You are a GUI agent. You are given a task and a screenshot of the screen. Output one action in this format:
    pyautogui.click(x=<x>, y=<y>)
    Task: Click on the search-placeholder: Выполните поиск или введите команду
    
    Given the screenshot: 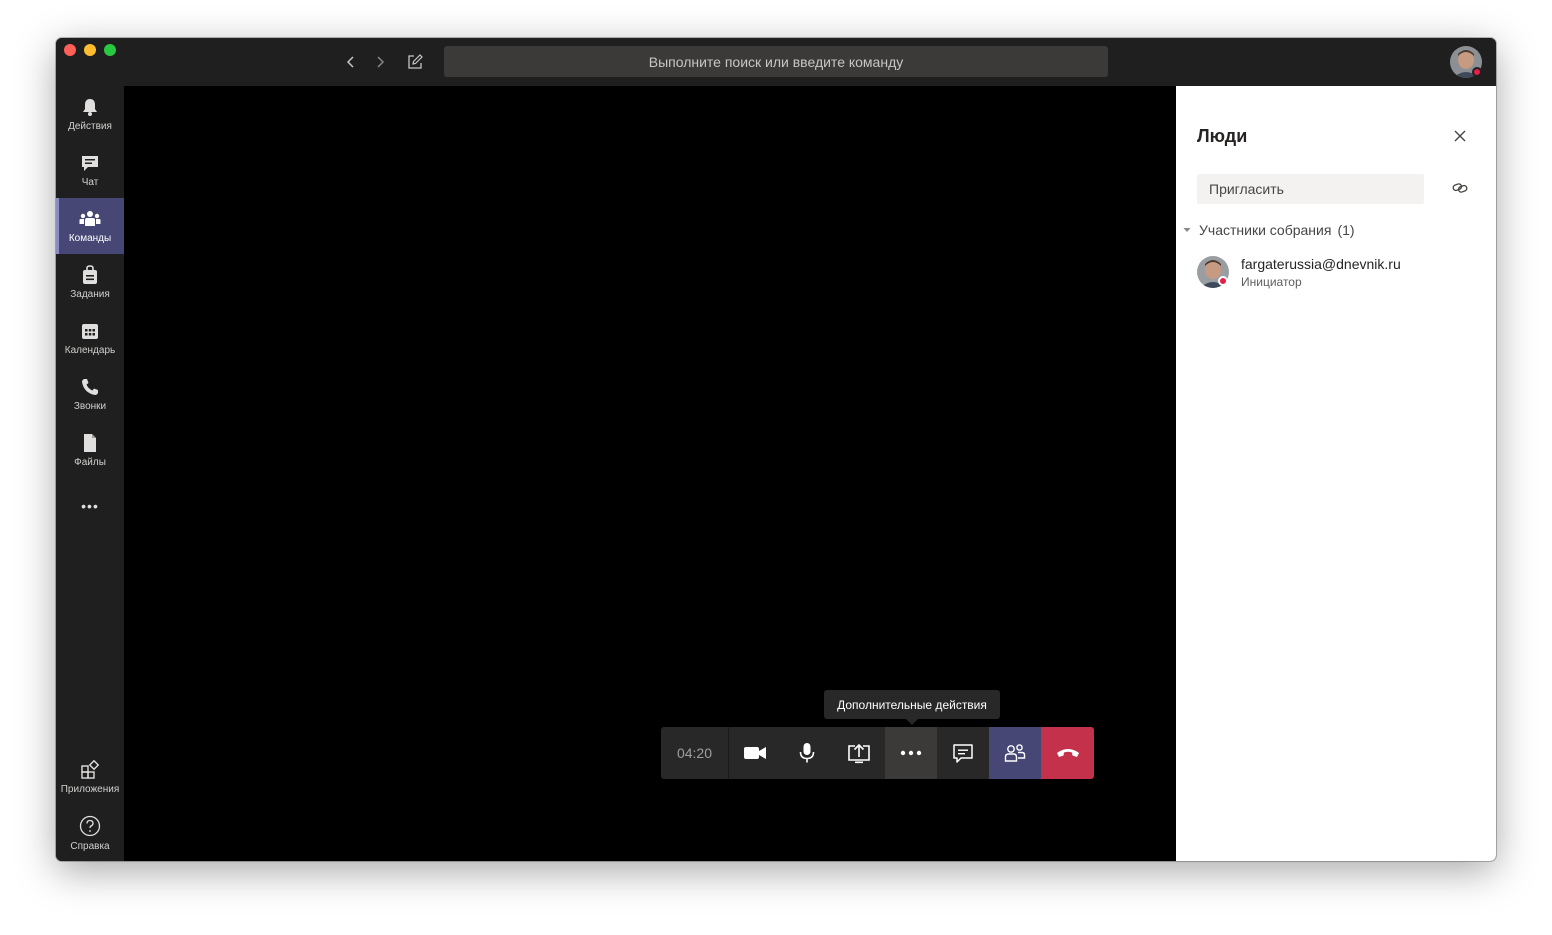 What is the action you would take?
    pyautogui.click(x=776, y=61)
    